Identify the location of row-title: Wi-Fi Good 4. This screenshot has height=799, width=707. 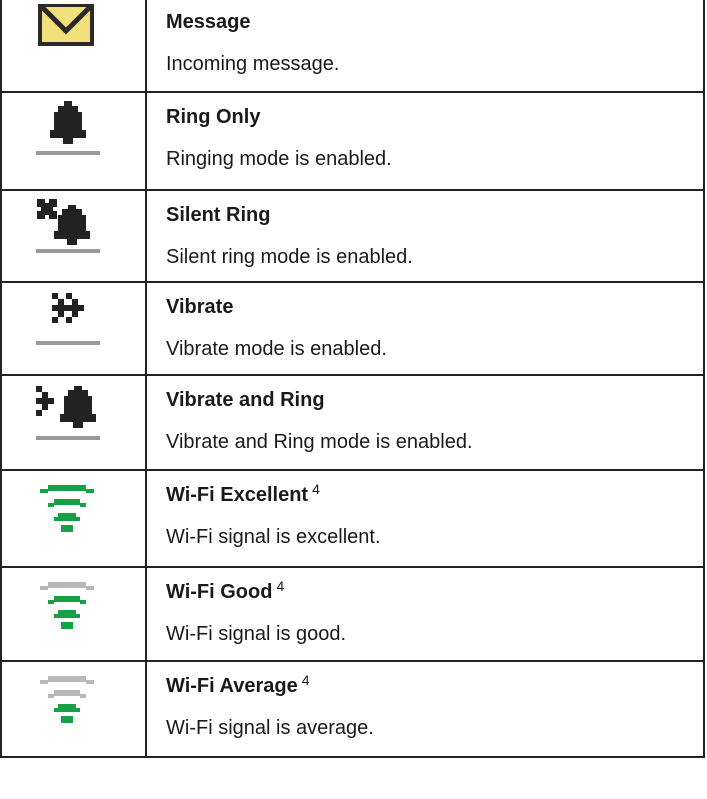
(225, 590).